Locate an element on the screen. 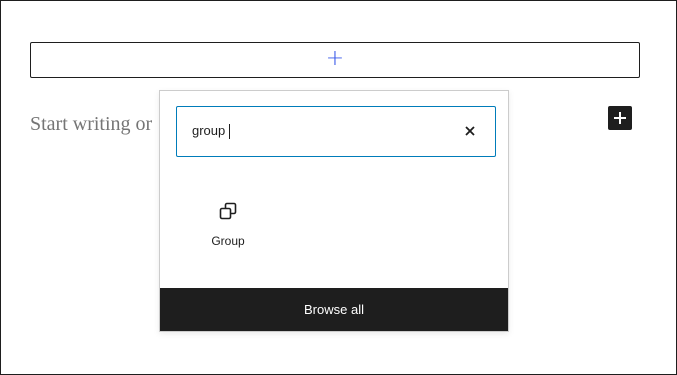 The height and width of the screenshot is (375, 677). search-input is located at coordinates (322, 131).